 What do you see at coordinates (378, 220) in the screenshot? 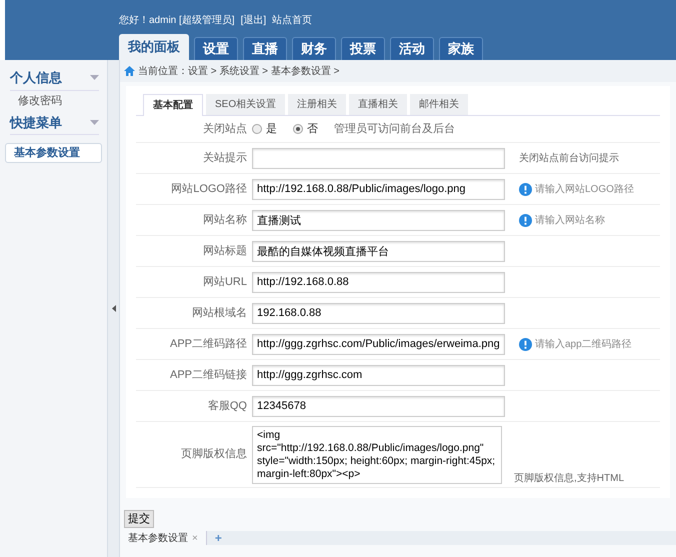
I see `text-field: 直播测试` at bounding box center [378, 220].